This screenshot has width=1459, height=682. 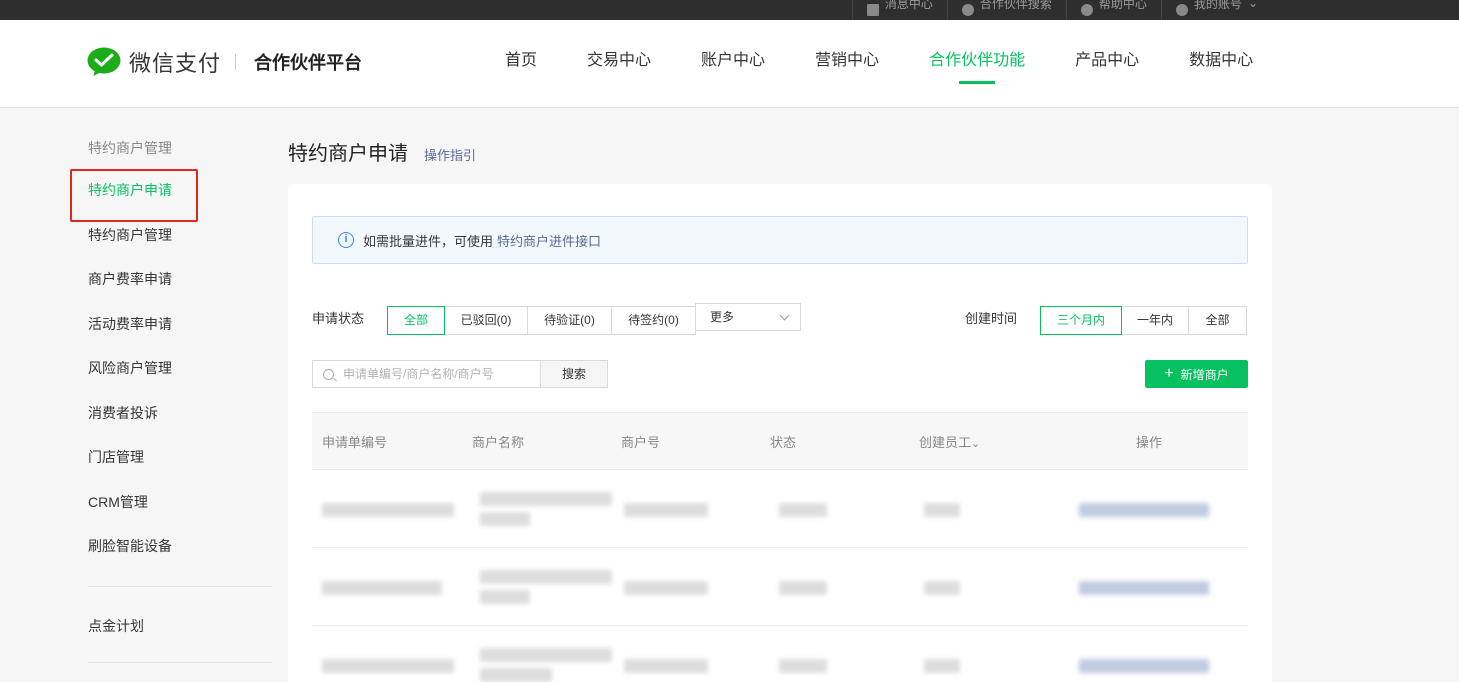 I want to click on col-actions: 操作, so click(x=1148, y=442).